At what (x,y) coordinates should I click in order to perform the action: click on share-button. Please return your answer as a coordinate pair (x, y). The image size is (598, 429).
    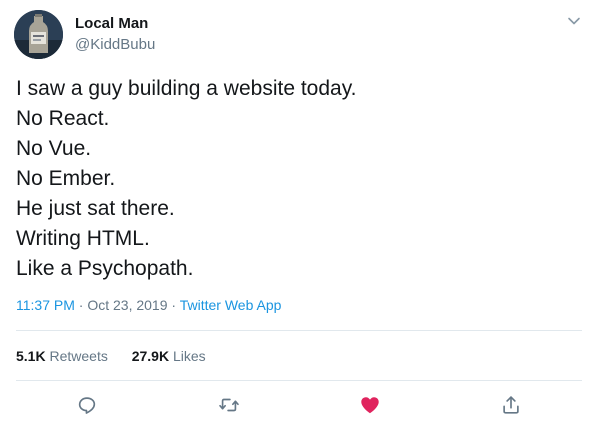
    Looking at the image, I should click on (511, 405).